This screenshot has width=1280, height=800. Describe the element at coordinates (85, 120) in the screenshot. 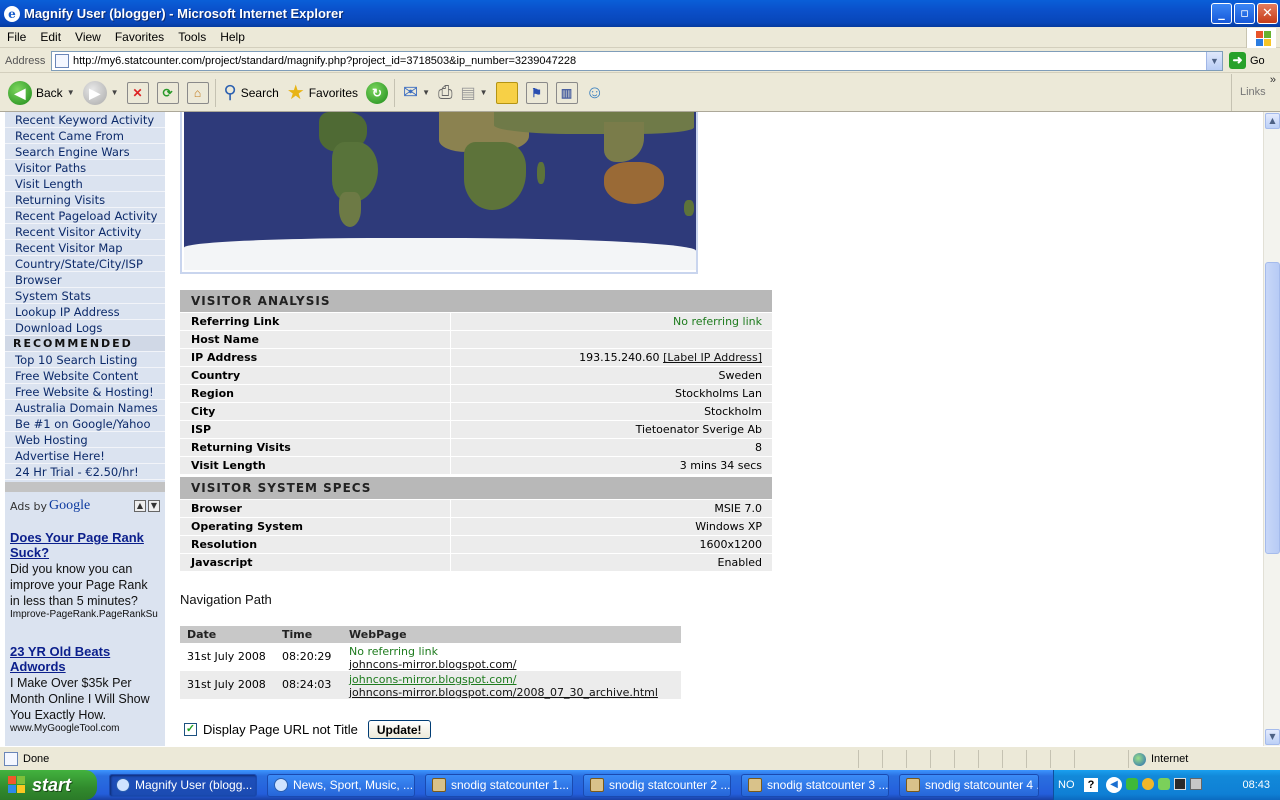

I see `sidebar-link: Recent Keyword Activity` at that location.